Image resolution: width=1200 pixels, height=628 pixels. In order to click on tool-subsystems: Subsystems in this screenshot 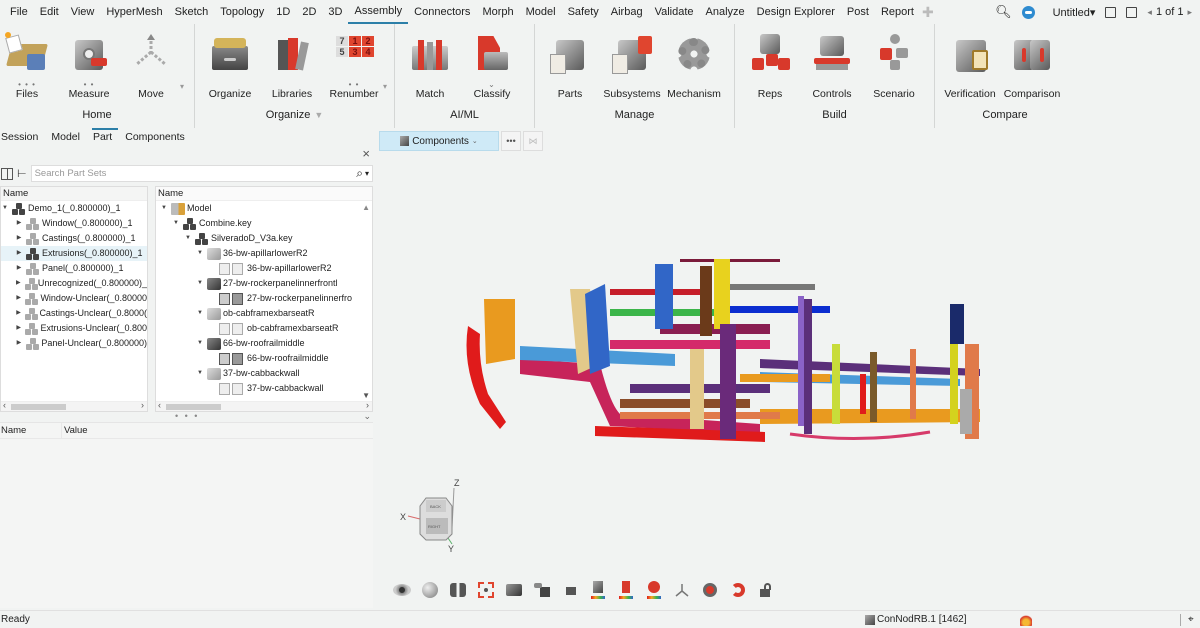, I will do `click(632, 66)`.